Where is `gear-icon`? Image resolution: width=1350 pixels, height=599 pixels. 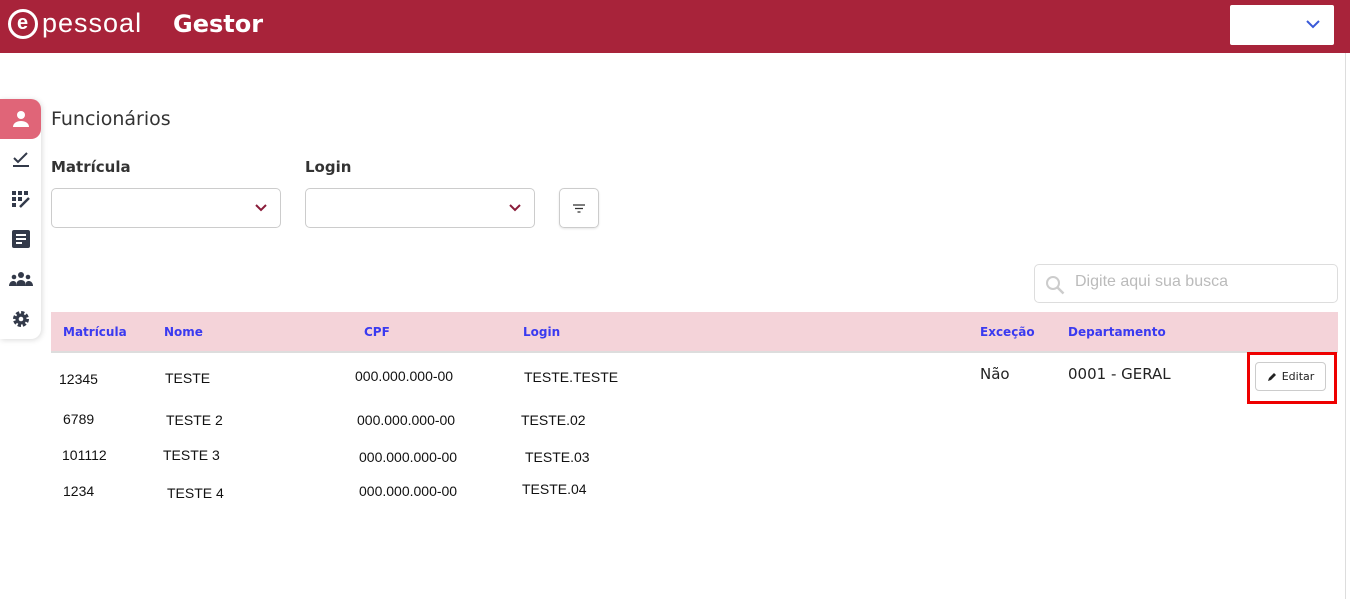
gear-icon is located at coordinates (20, 319).